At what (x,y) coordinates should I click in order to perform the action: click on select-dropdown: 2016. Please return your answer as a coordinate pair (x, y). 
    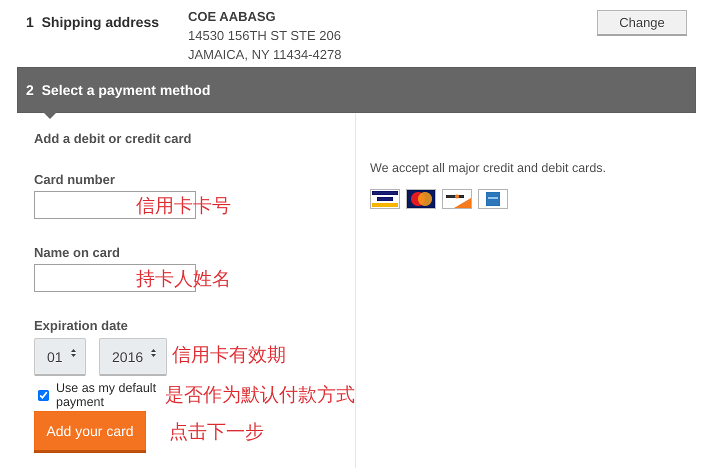
    Looking at the image, I should click on (133, 357).